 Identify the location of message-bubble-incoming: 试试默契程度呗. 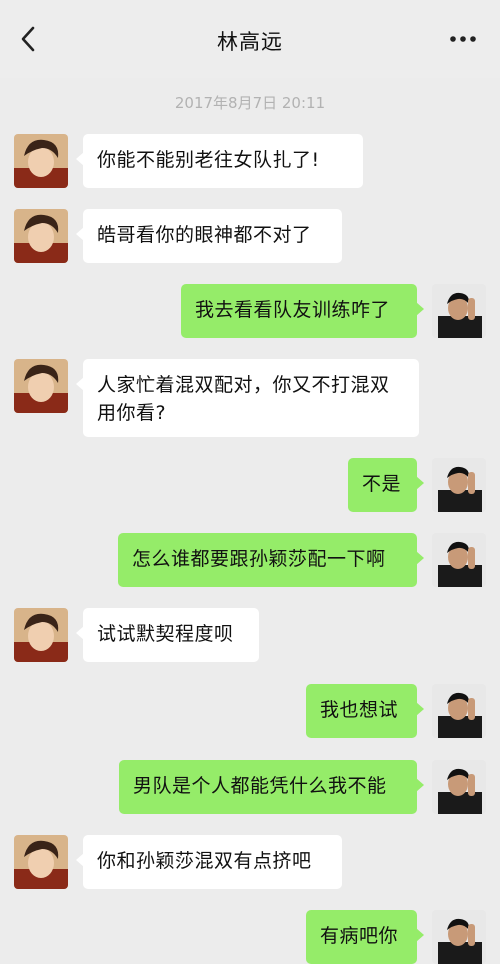
(167, 635).